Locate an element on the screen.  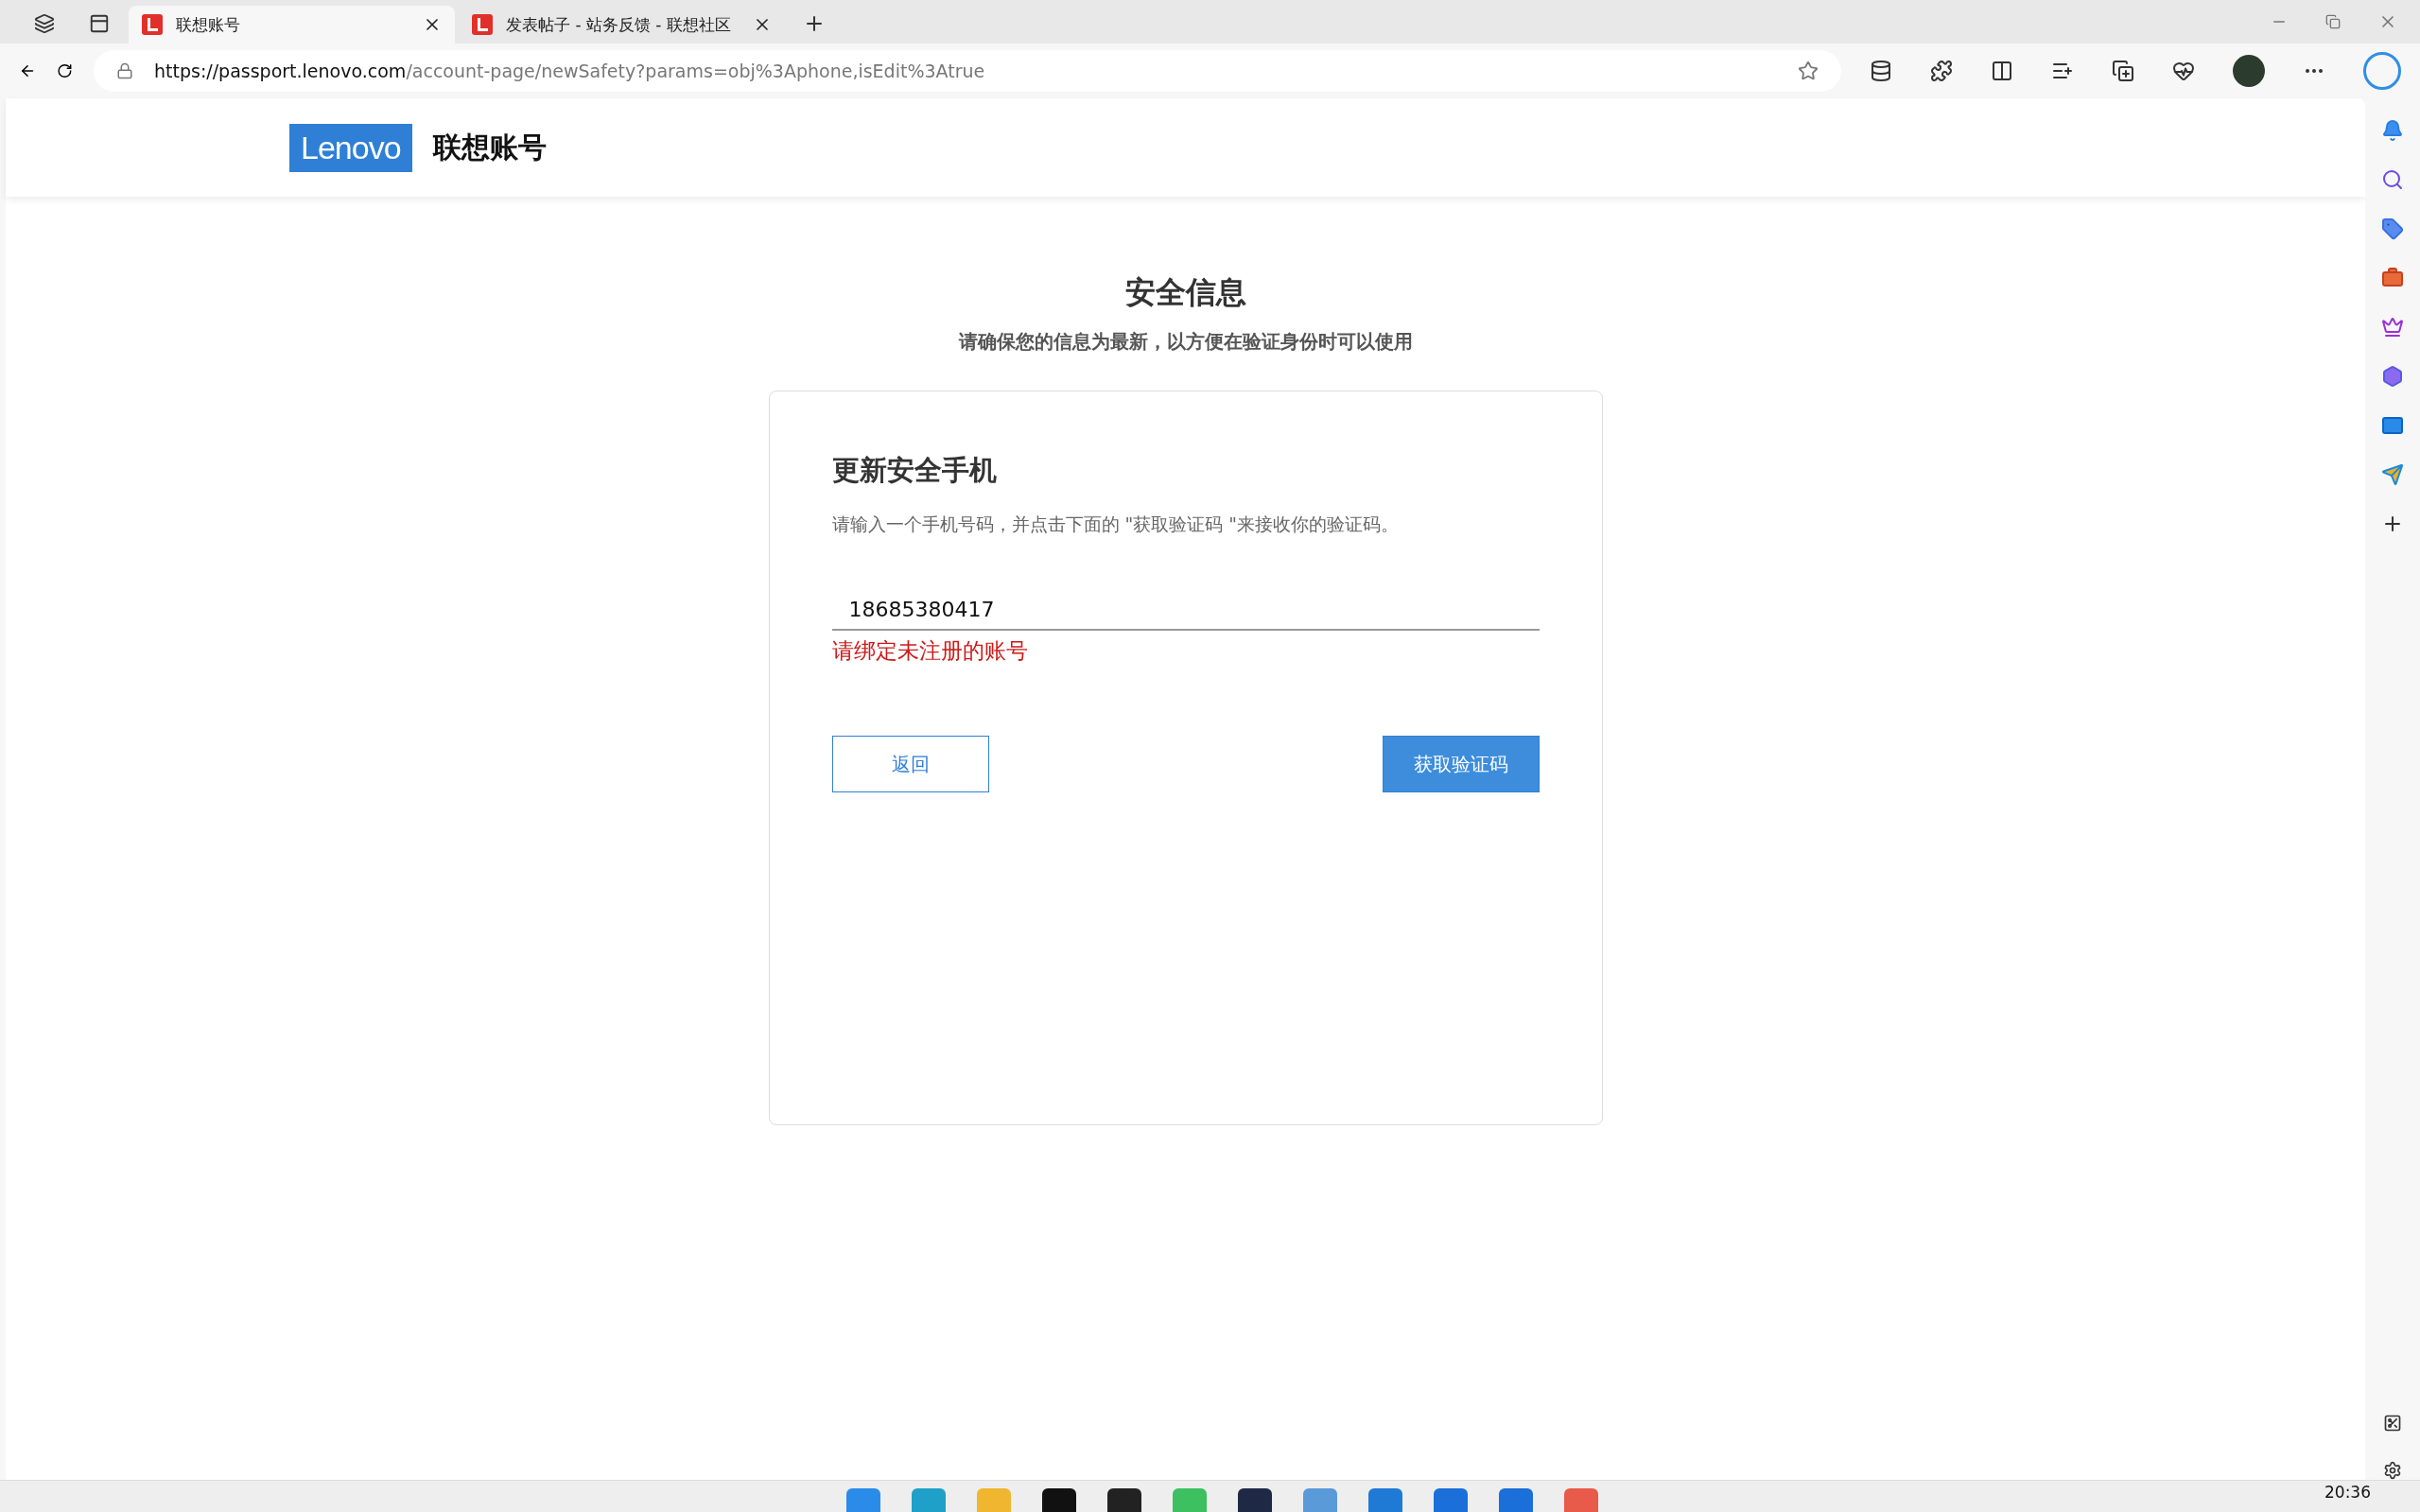
error-message: 请绑定未注册的账号 is located at coordinates (929, 651).